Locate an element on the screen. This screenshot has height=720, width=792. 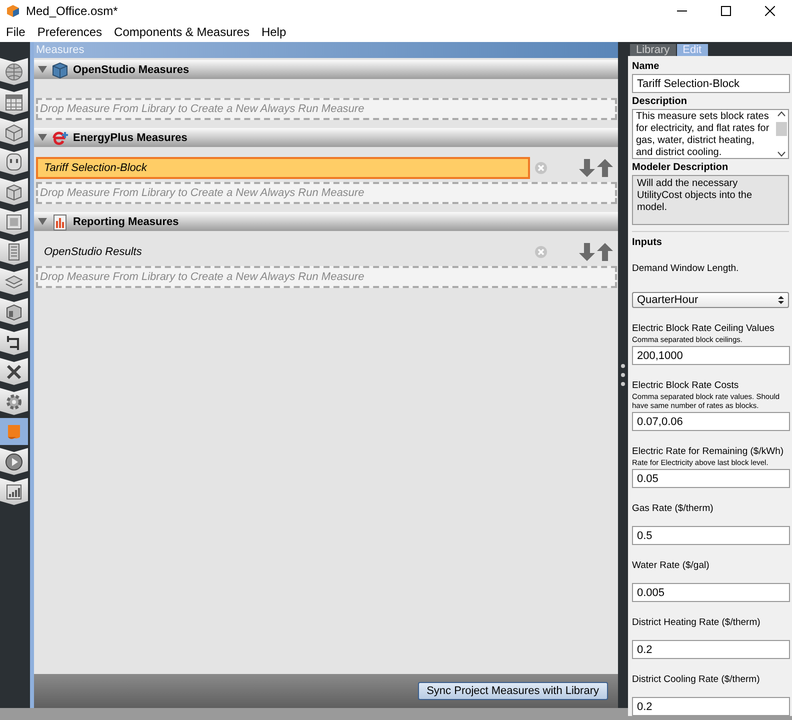
field-label: Description is located at coordinates (660, 101).